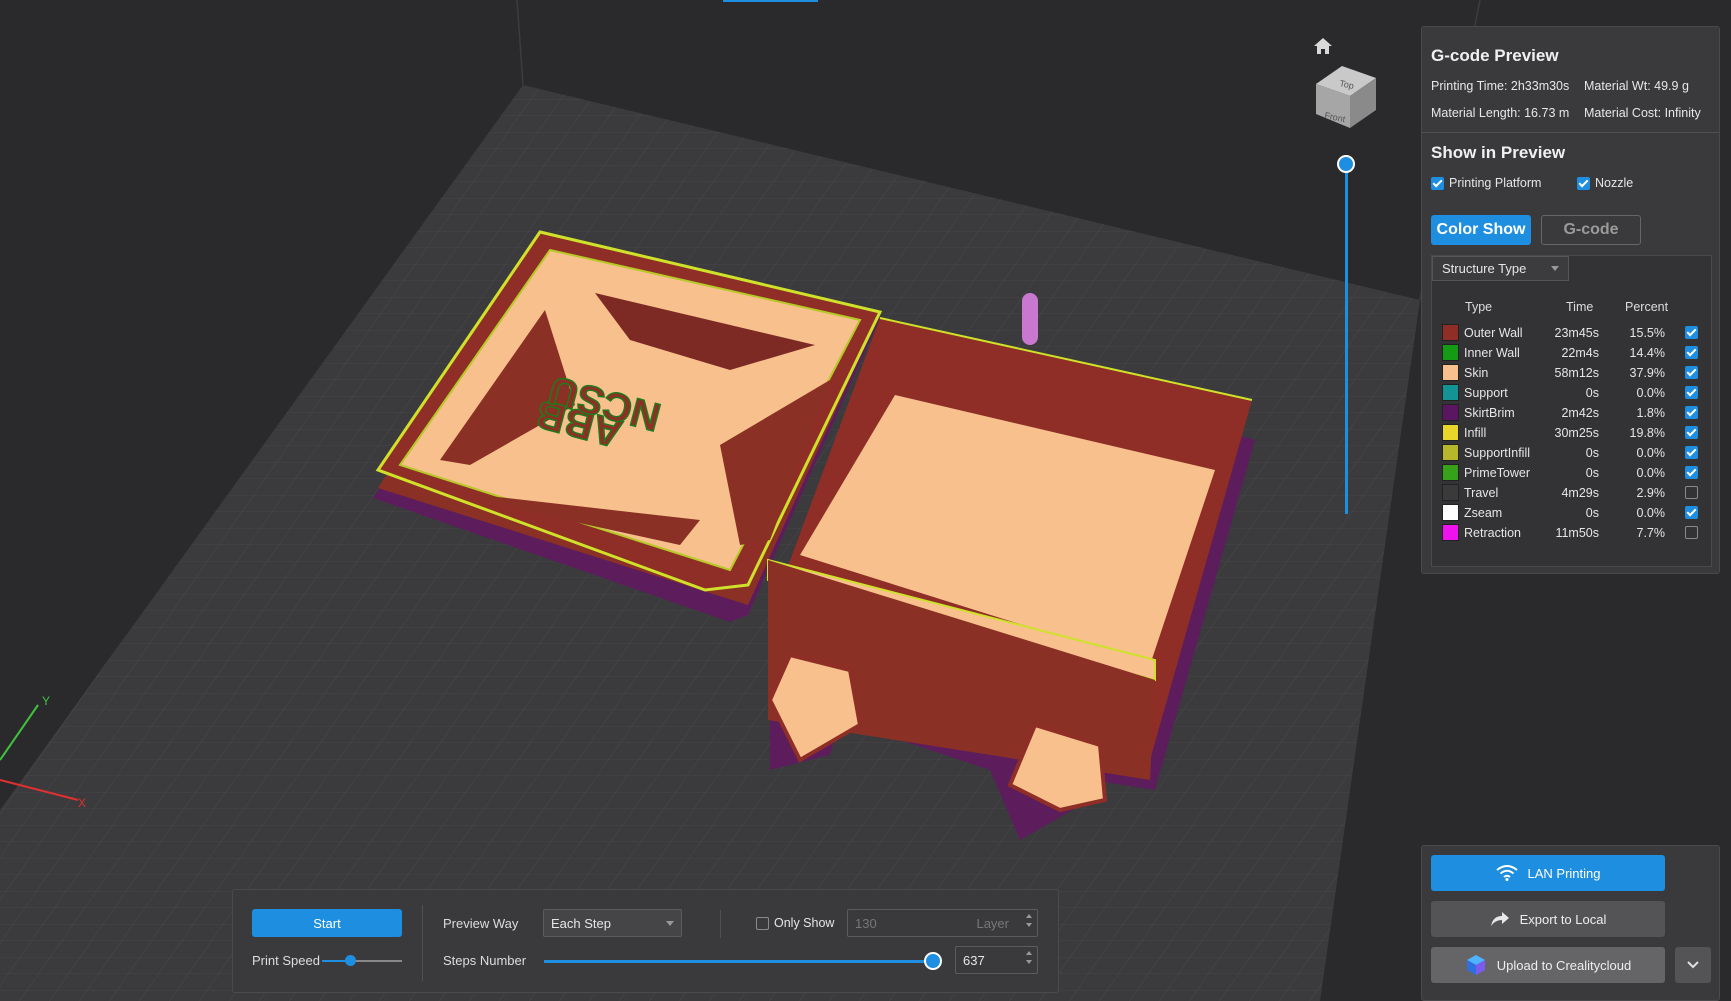 The height and width of the screenshot is (1001, 1731). I want to click on lan-printing-label: LAN Printing, so click(1564, 873).